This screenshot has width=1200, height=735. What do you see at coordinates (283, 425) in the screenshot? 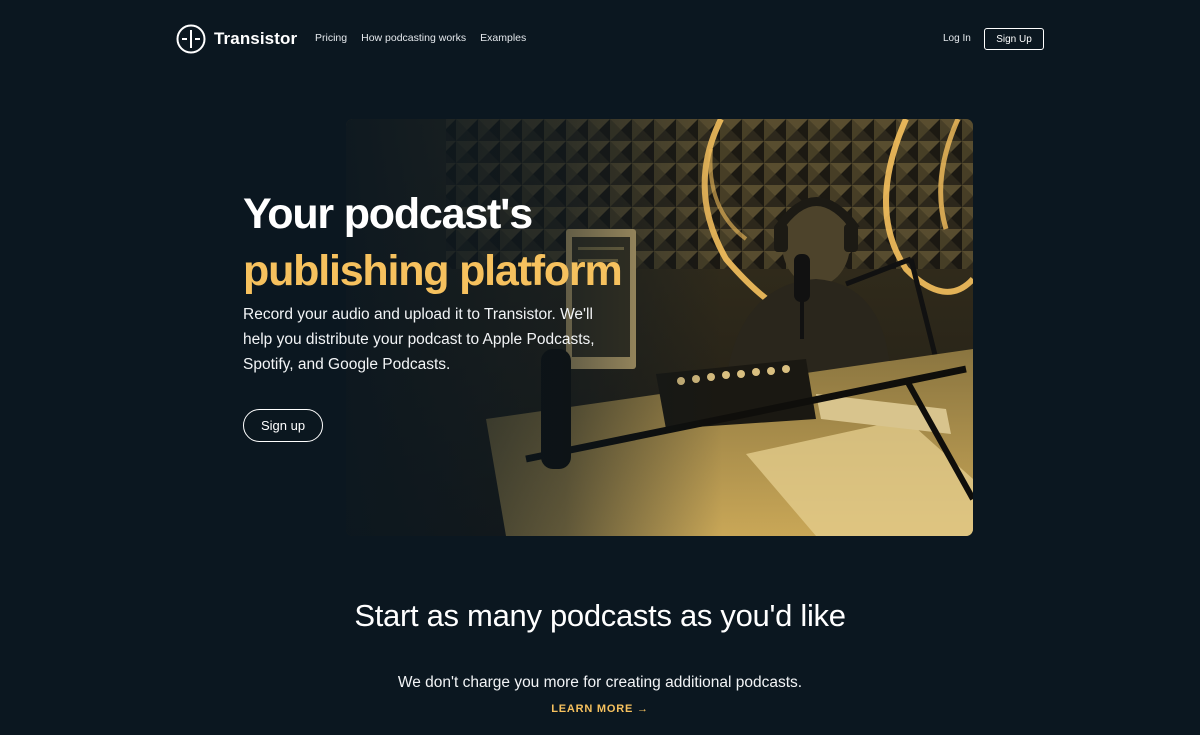
I see `hero-signup-button: Sign up` at bounding box center [283, 425].